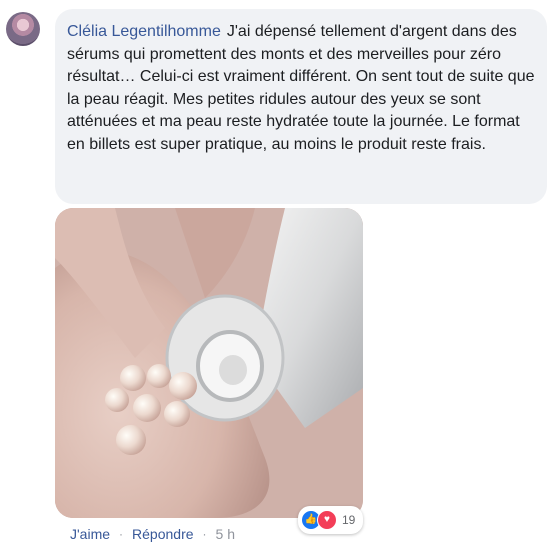 This screenshot has height=548, width=552. Describe the element at coordinates (225, 534) in the screenshot. I see `timestamp: 5 h` at that location.